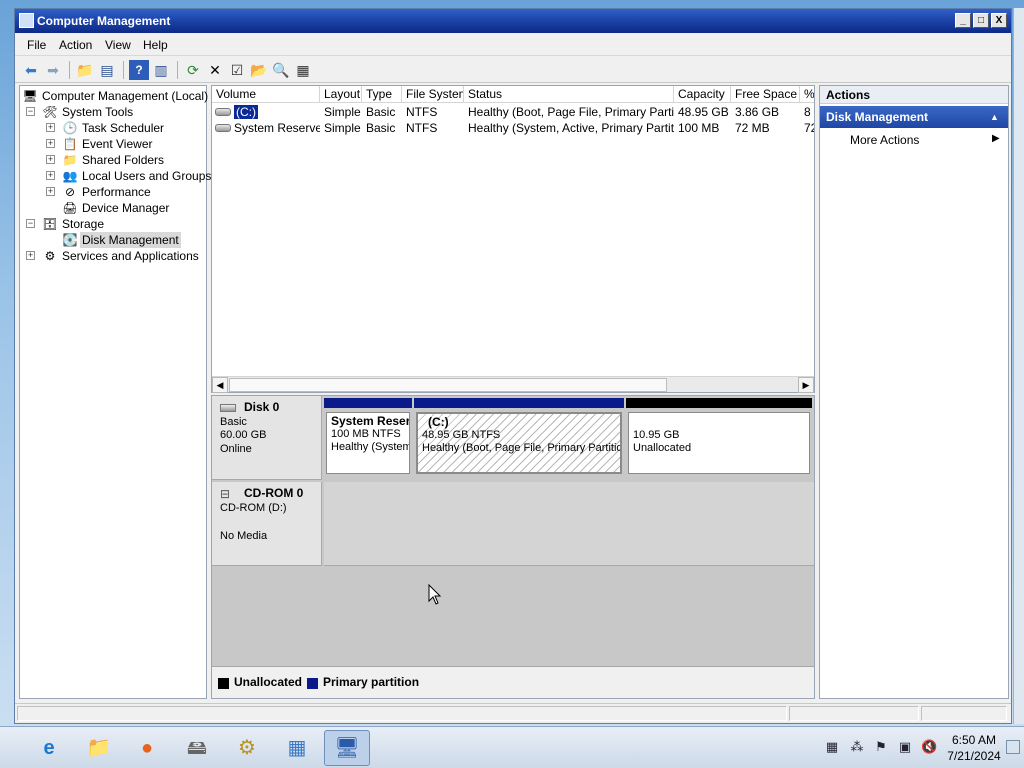 This screenshot has width=1024, height=768. Describe the element at coordinates (999, 20) in the screenshot. I see `close-button: X` at that location.